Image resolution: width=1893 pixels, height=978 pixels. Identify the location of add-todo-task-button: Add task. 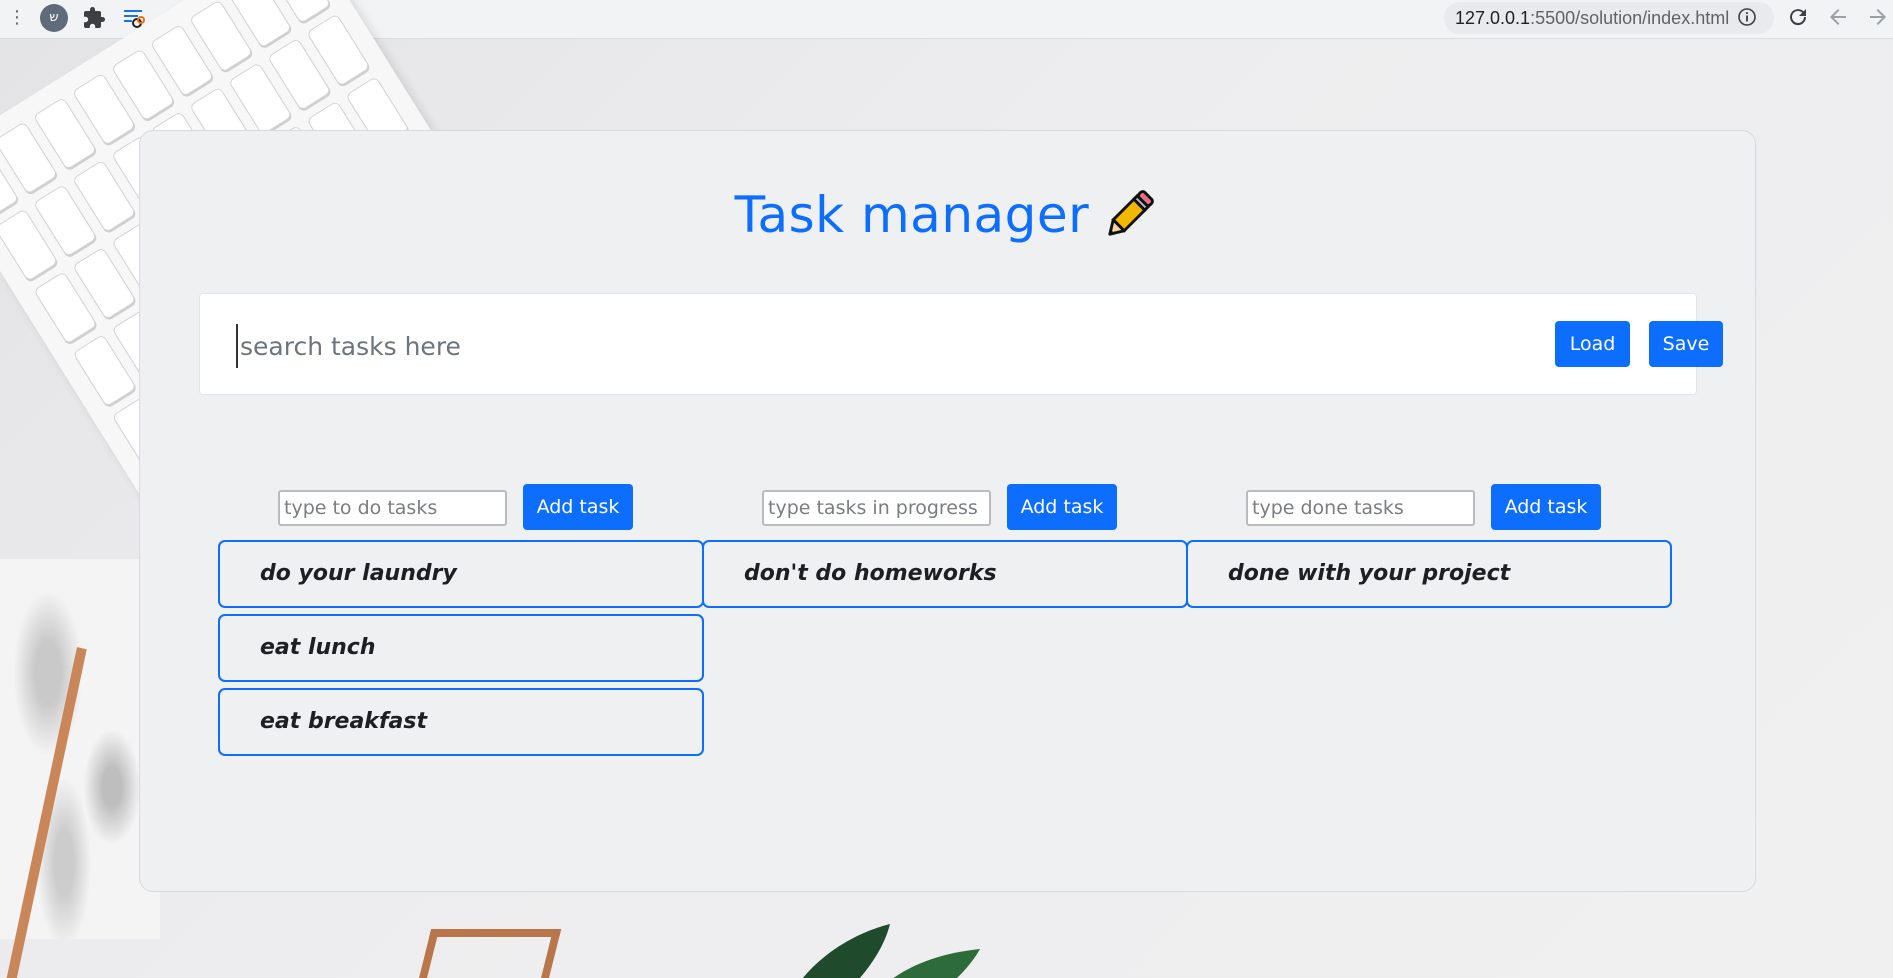
(578, 507).